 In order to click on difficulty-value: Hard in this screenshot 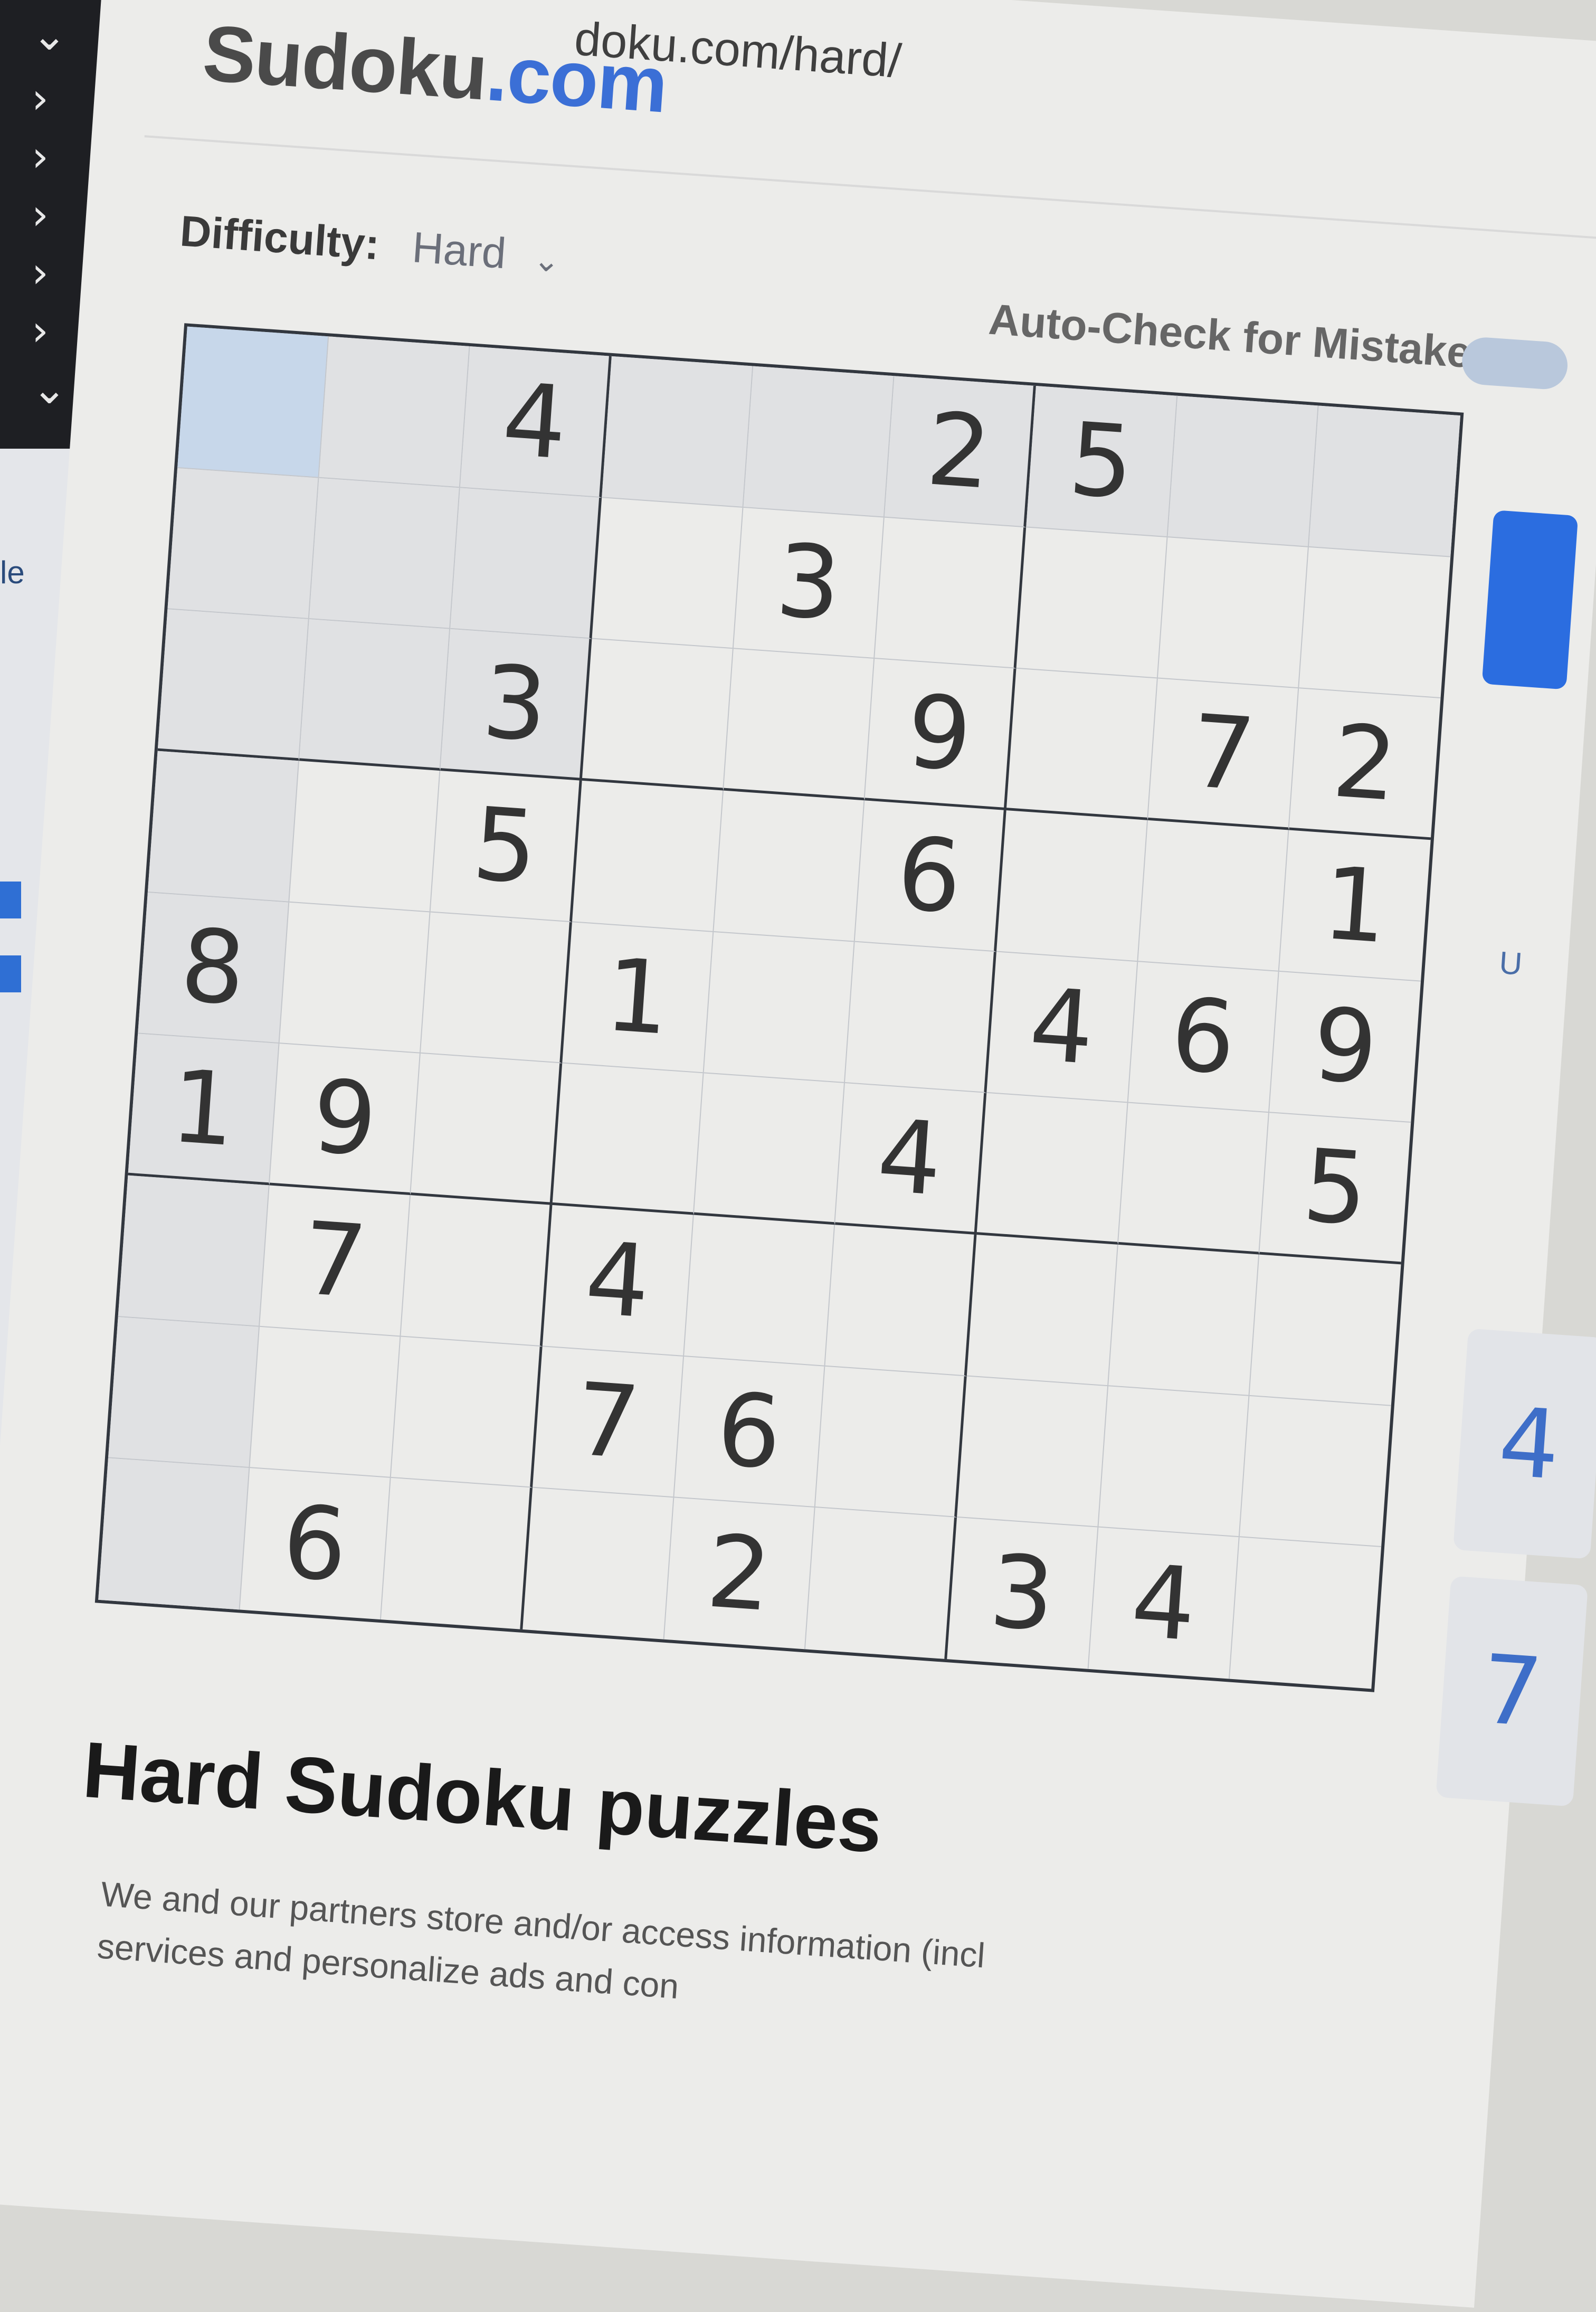, I will do `click(459, 250)`.